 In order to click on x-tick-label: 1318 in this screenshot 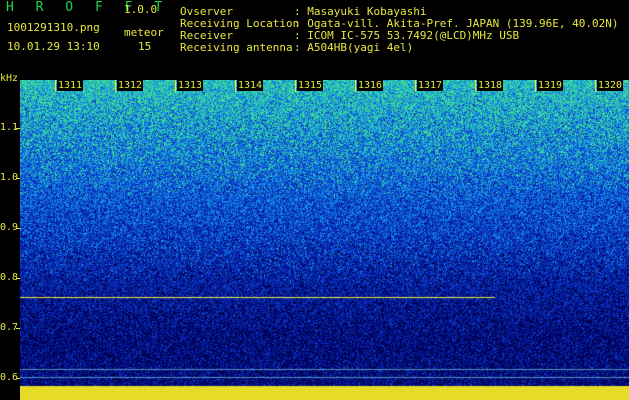, I will do `click(490, 85)`.